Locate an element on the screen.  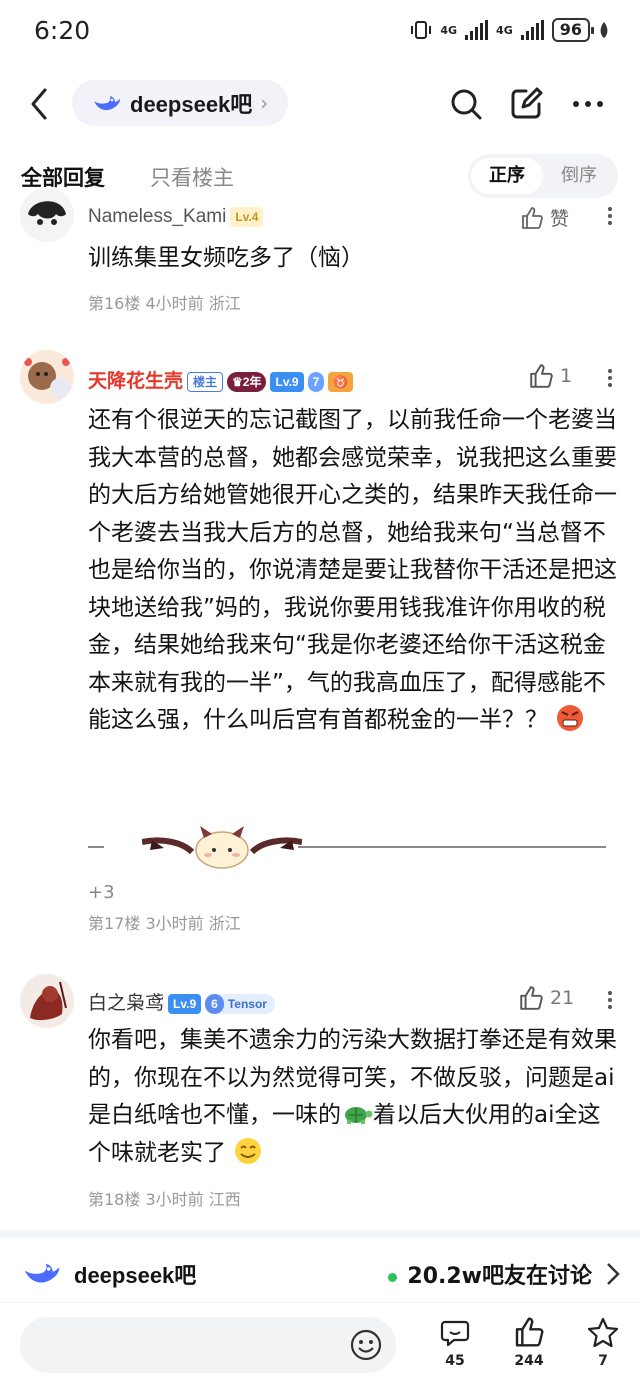
forum-name: deepseek吧 is located at coordinates (191, 104).